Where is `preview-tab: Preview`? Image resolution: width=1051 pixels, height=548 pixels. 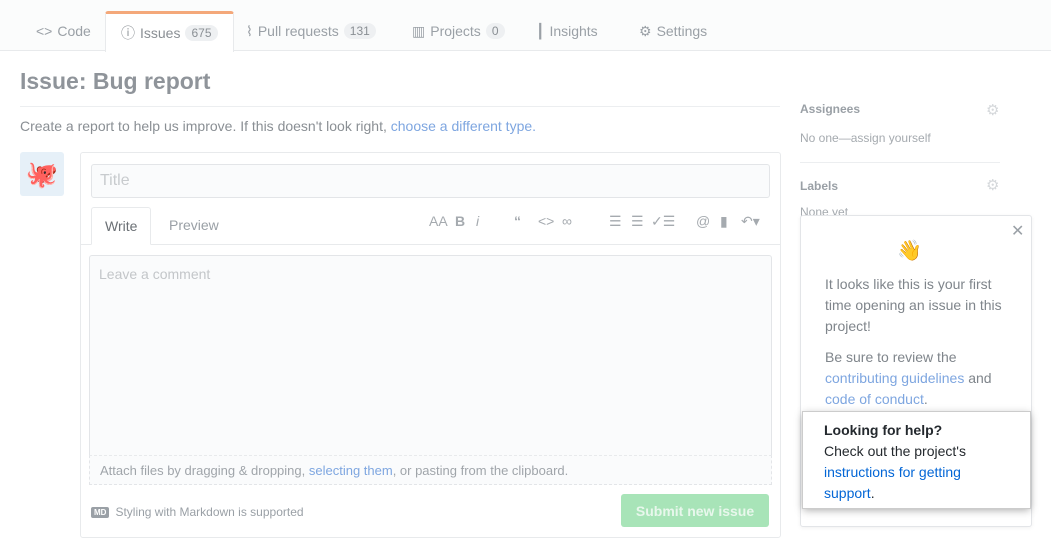 preview-tab: Preview is located at coordinates (194, 226).